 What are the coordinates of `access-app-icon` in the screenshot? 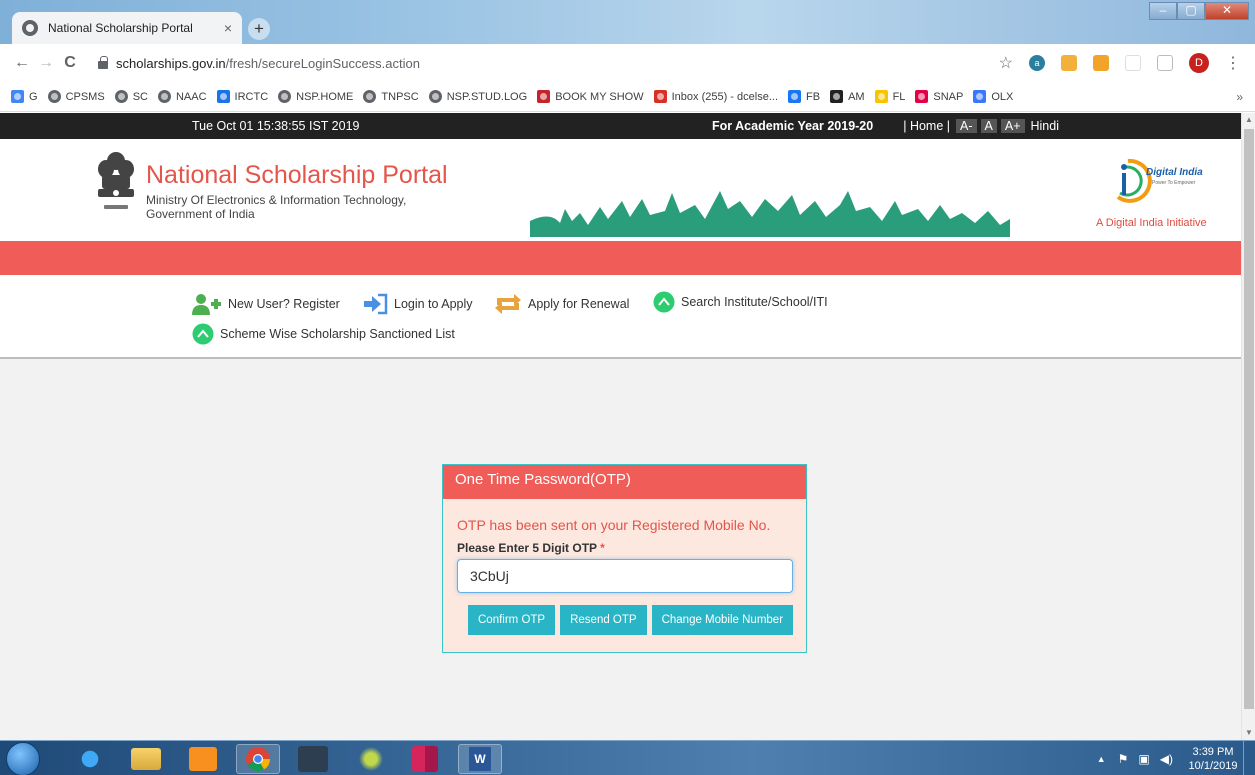 It's located at (425, 759).